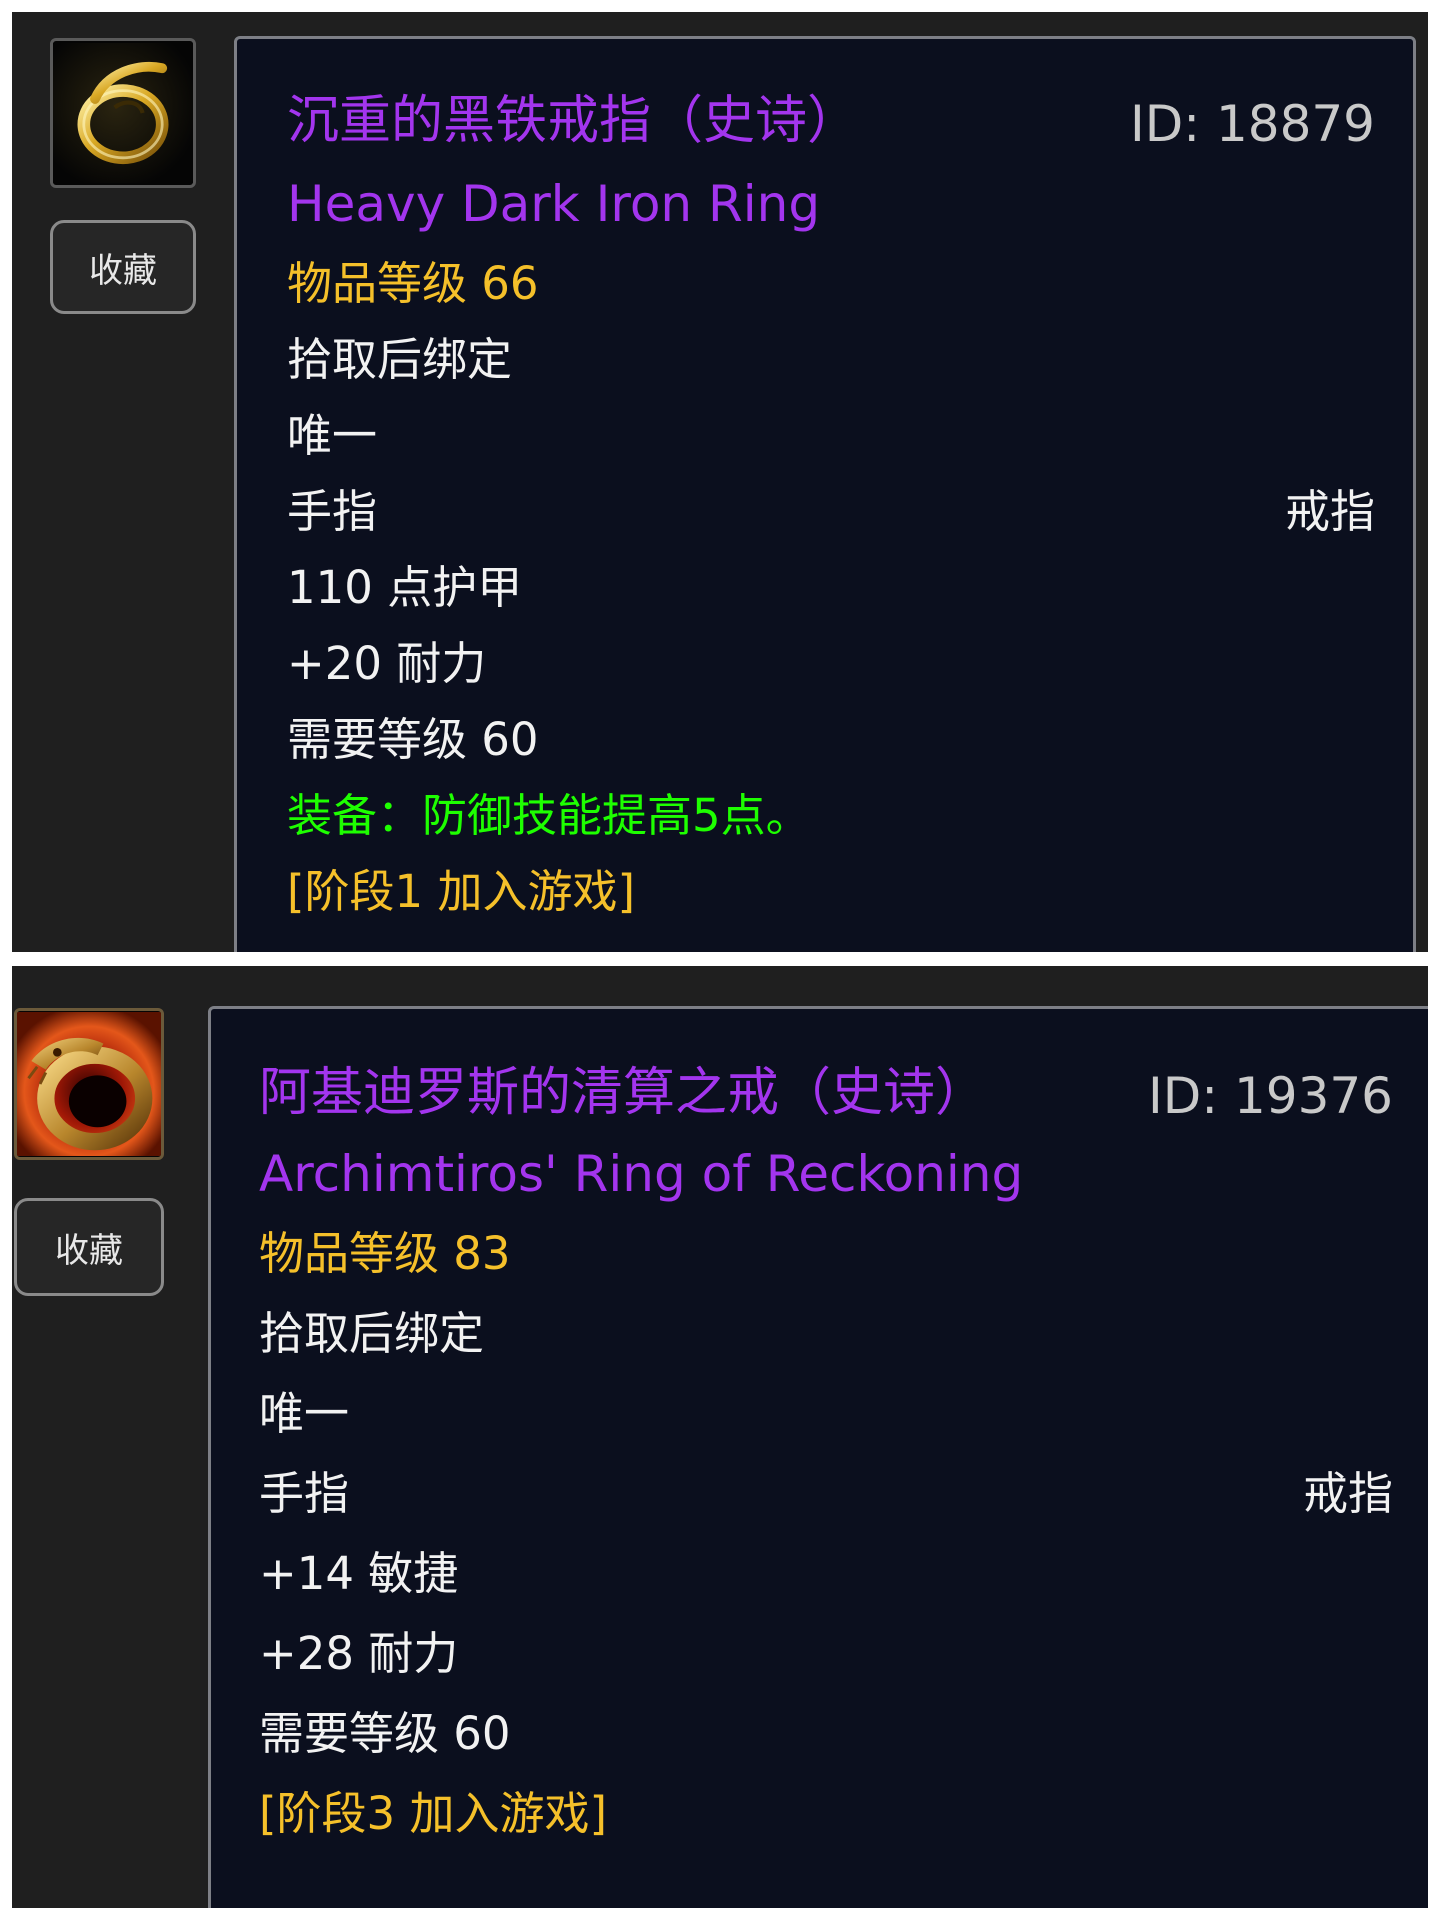 The width and height of the screenshot is (1440, 1920). What do you see at coordinates (1252, 124) in the screenshot?
I see `item-id: ID: 18879` at bounding box center [1252, 124].